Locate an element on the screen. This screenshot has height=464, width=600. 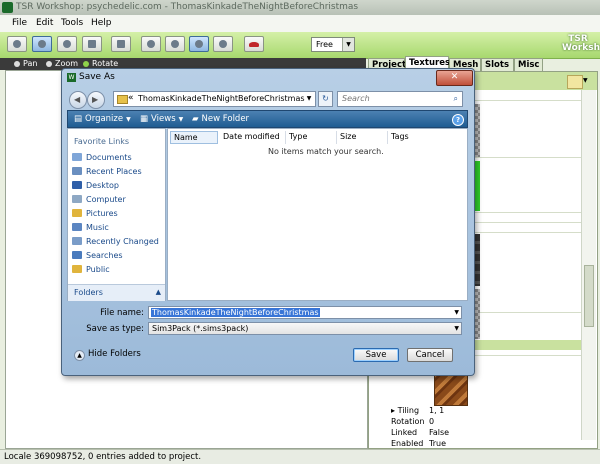
fav-recent-places-label: Recent Places is located at coordinates (114, 171).